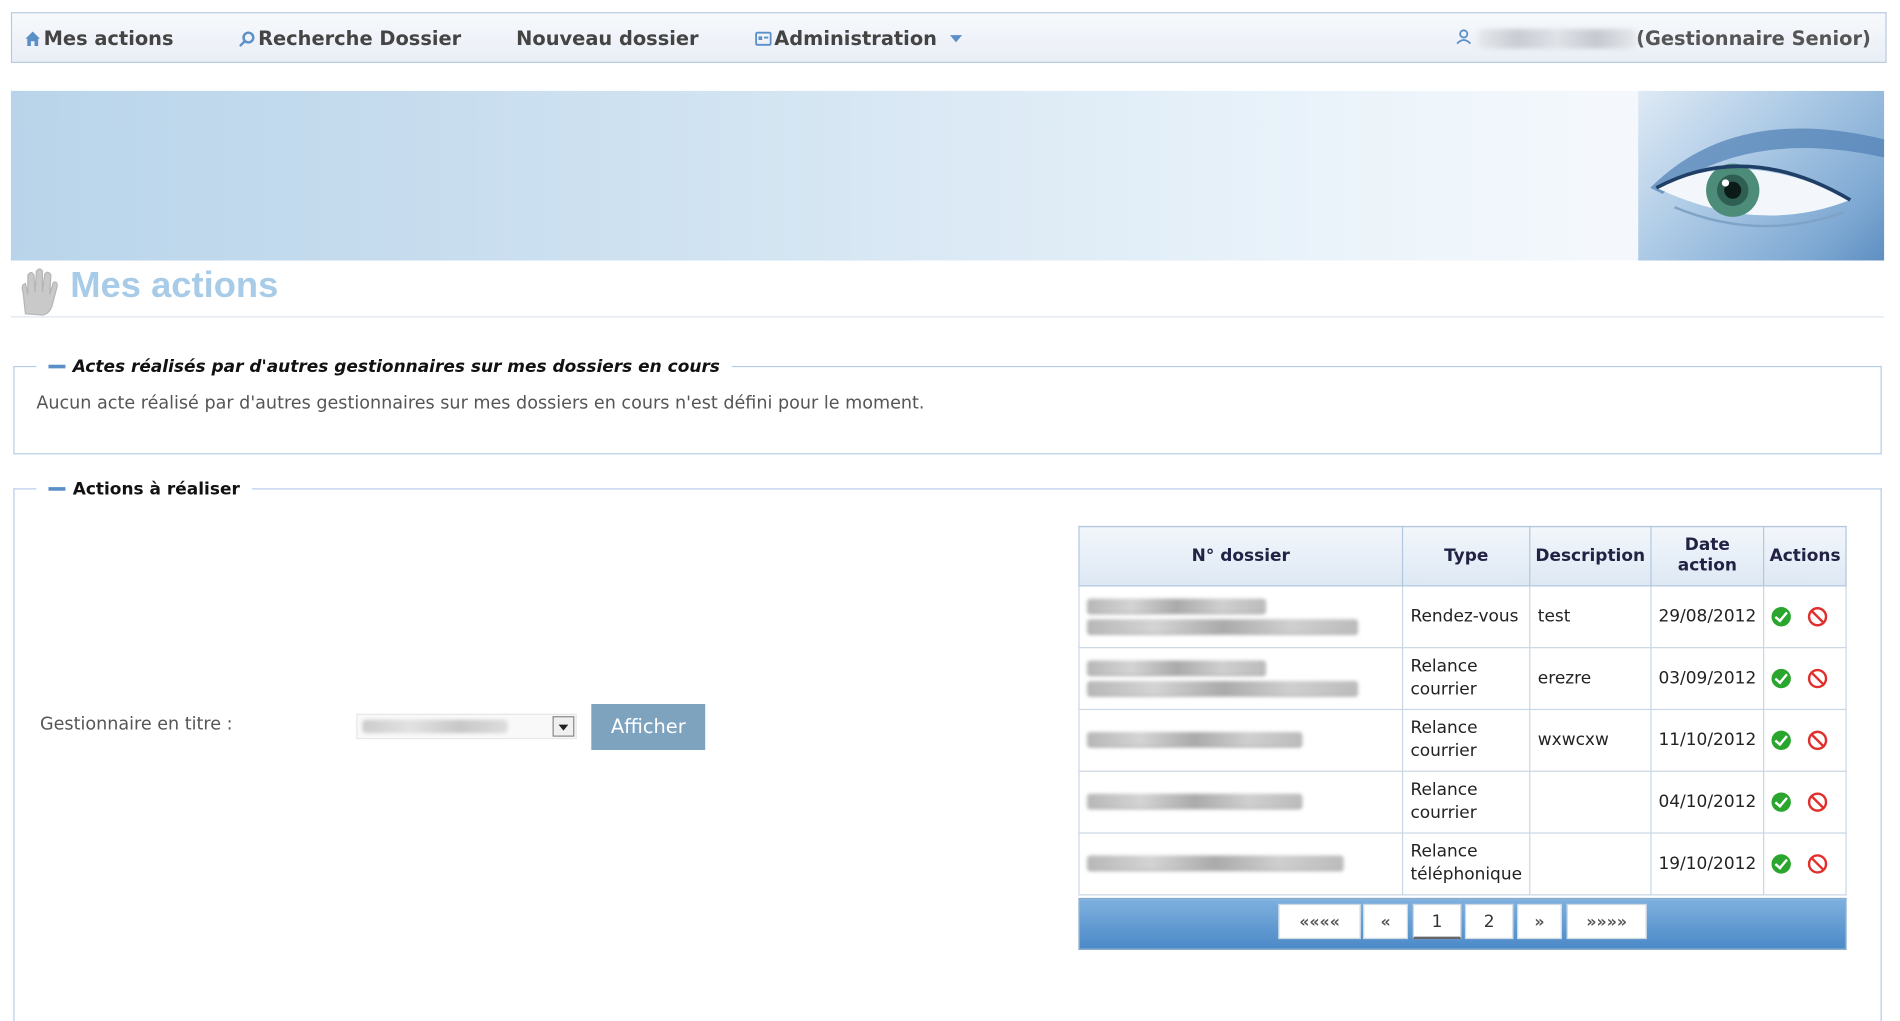  What do you see at coordinates (563, 726) in the screenshot?
I see `dropdown-arrow-icon` at bounding box center [563, 726].